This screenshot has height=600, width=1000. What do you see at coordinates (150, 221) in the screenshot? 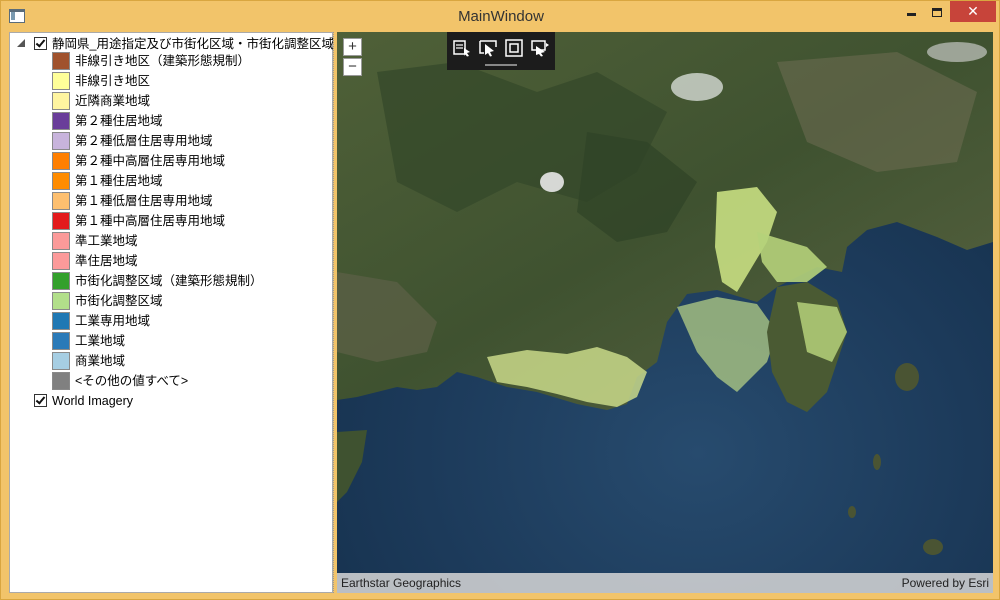
I see `legend-label: 第１種中高層住居専用地域` at bounding box center [150, 221].